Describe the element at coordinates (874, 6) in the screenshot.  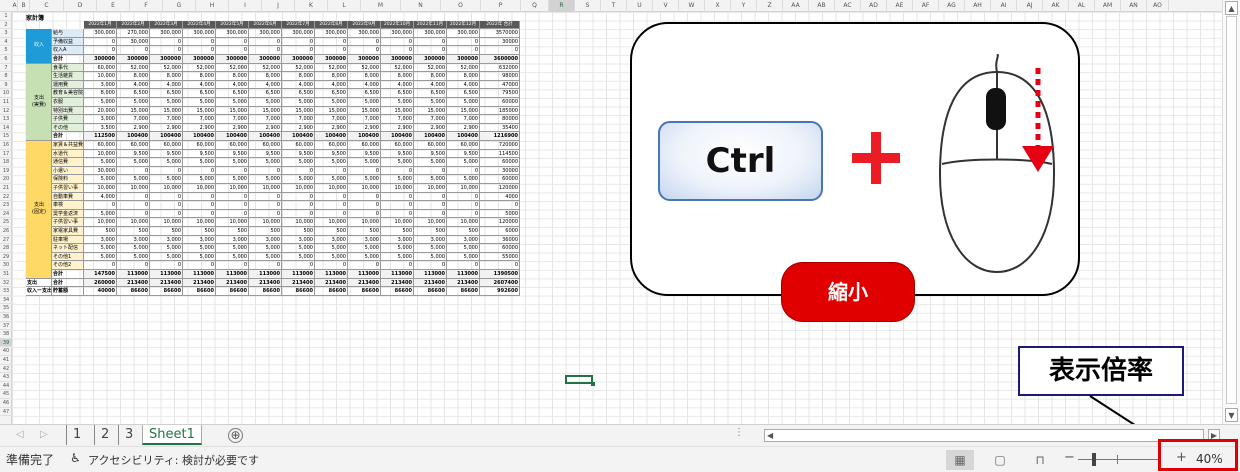
I see `column-header-AD: AD` at that location.